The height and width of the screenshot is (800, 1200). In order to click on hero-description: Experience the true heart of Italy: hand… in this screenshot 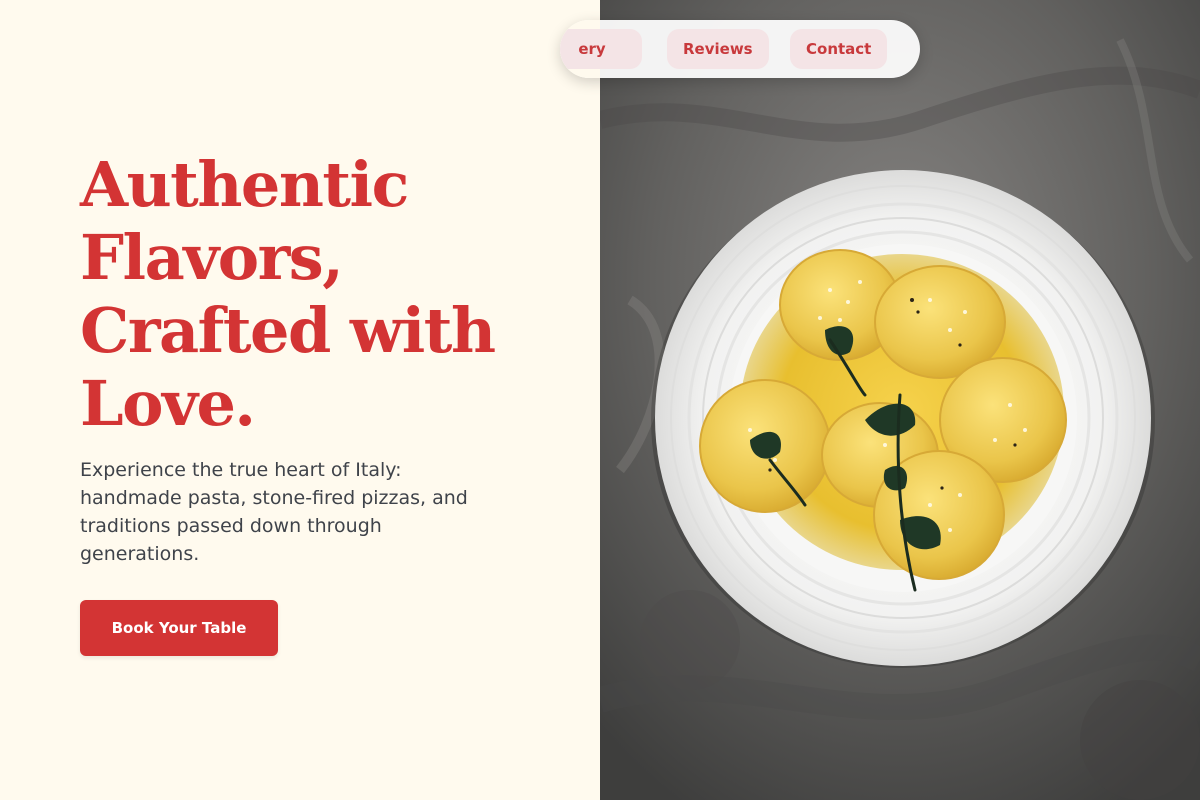, I will do `click(274, 512)`.